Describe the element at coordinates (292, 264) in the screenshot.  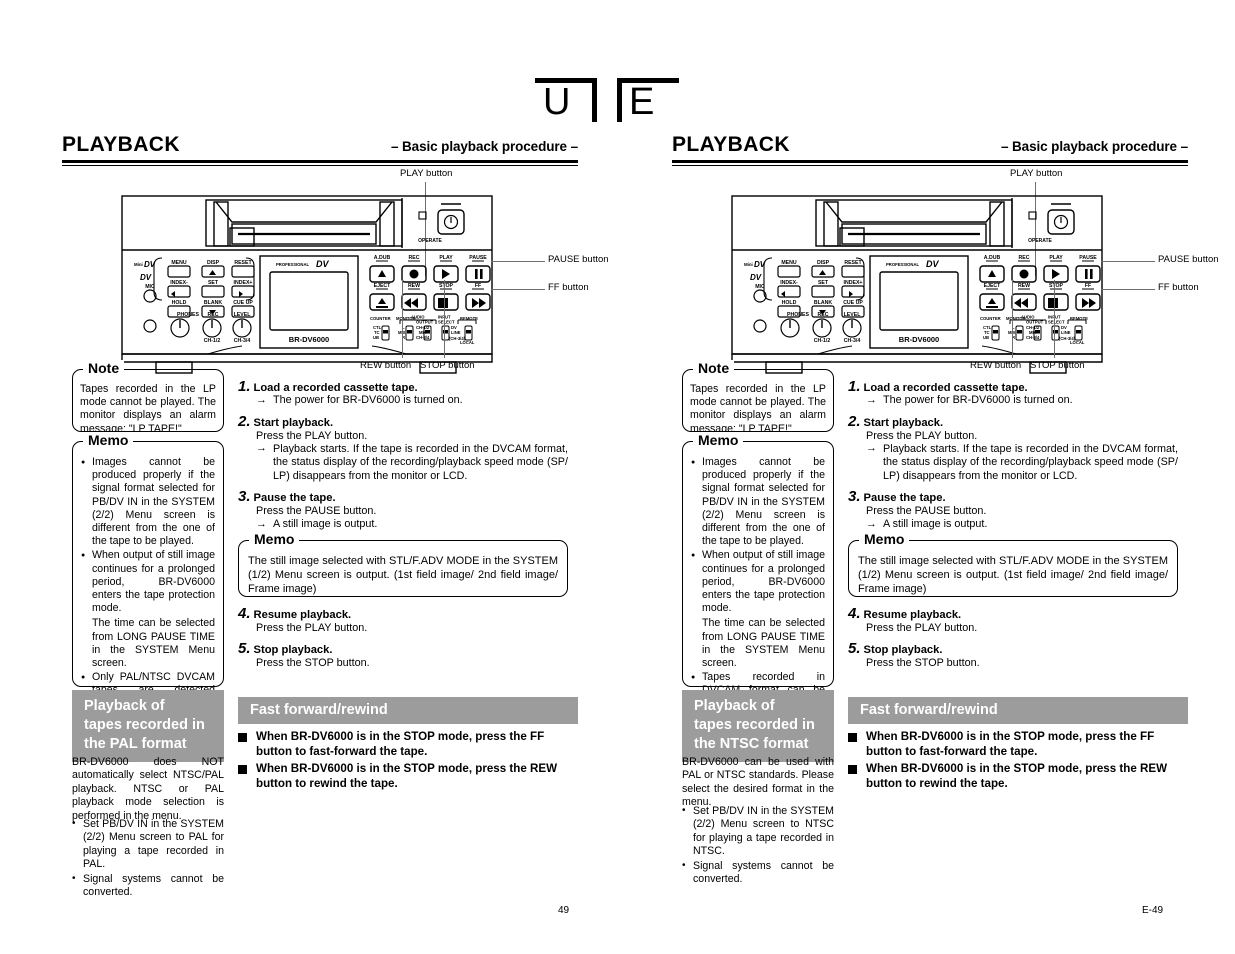
I see `svg-text: PROFESSIONAL` at that location.